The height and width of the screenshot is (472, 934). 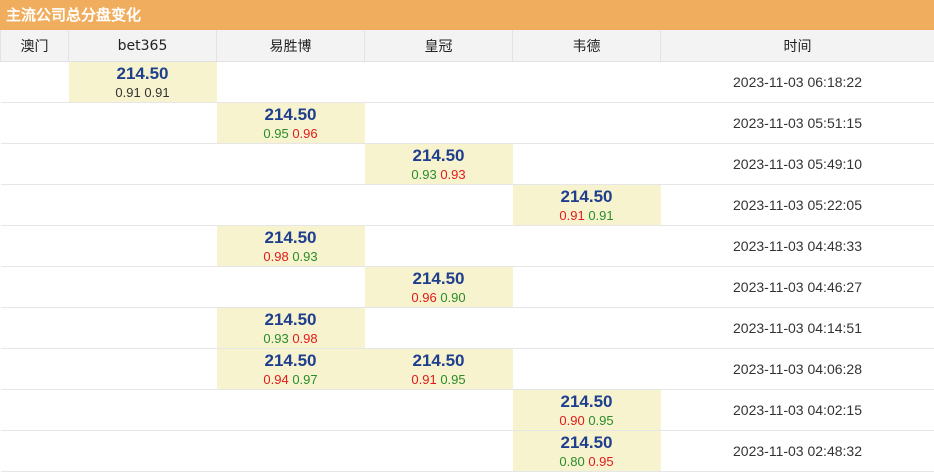 What do you see at coordinates (34, 46) in the screenshot?
I see `column-header-macau: 澳门` at bounding box center [34, 46].